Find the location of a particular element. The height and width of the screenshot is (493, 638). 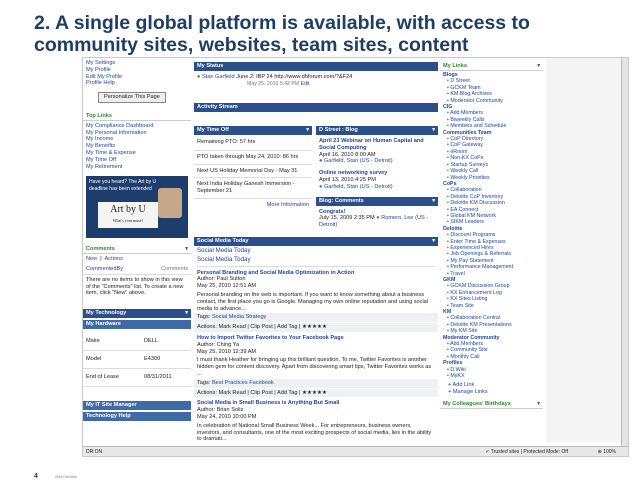

comments-toolbar: New | Actions is located at coordinates (104, 259).